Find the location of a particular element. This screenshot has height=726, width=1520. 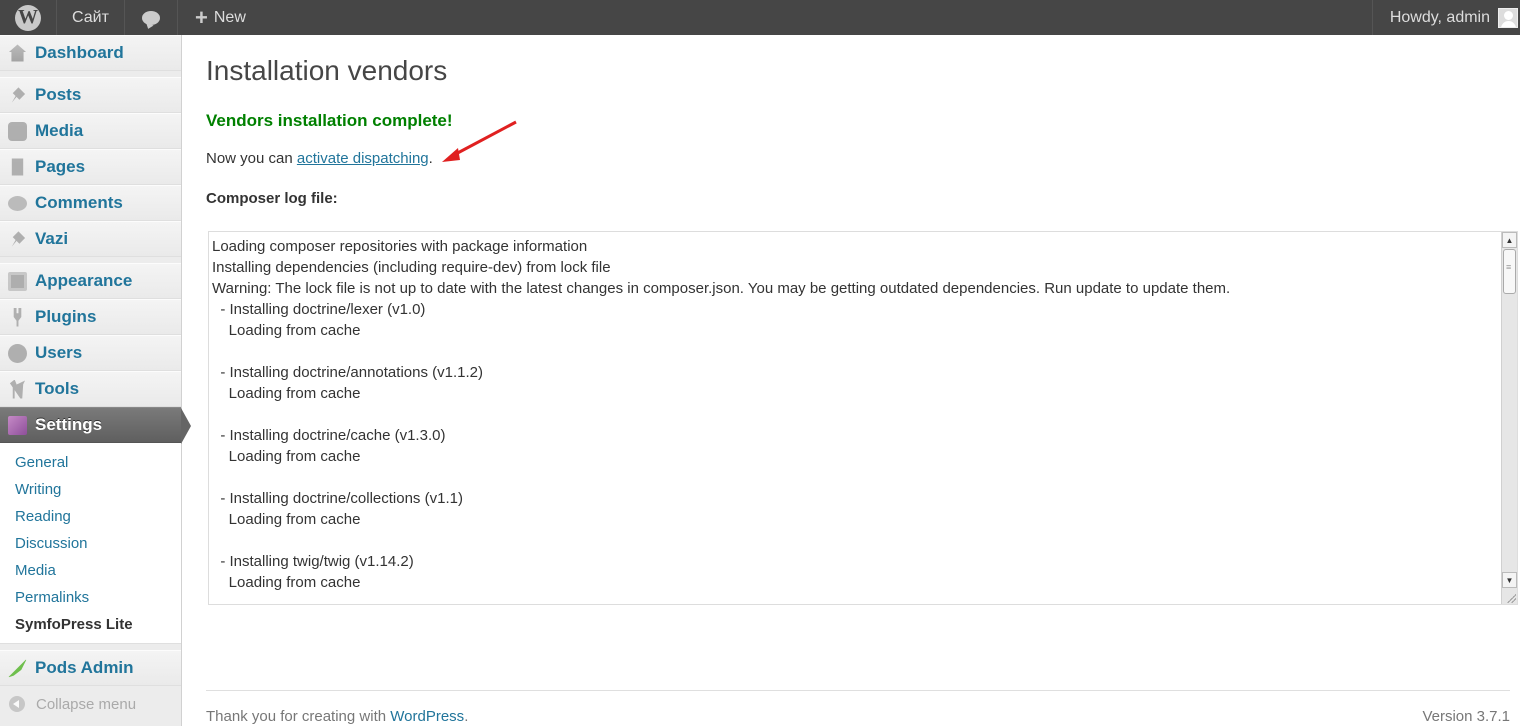

plug-icon is located at coordinates (17, 317).